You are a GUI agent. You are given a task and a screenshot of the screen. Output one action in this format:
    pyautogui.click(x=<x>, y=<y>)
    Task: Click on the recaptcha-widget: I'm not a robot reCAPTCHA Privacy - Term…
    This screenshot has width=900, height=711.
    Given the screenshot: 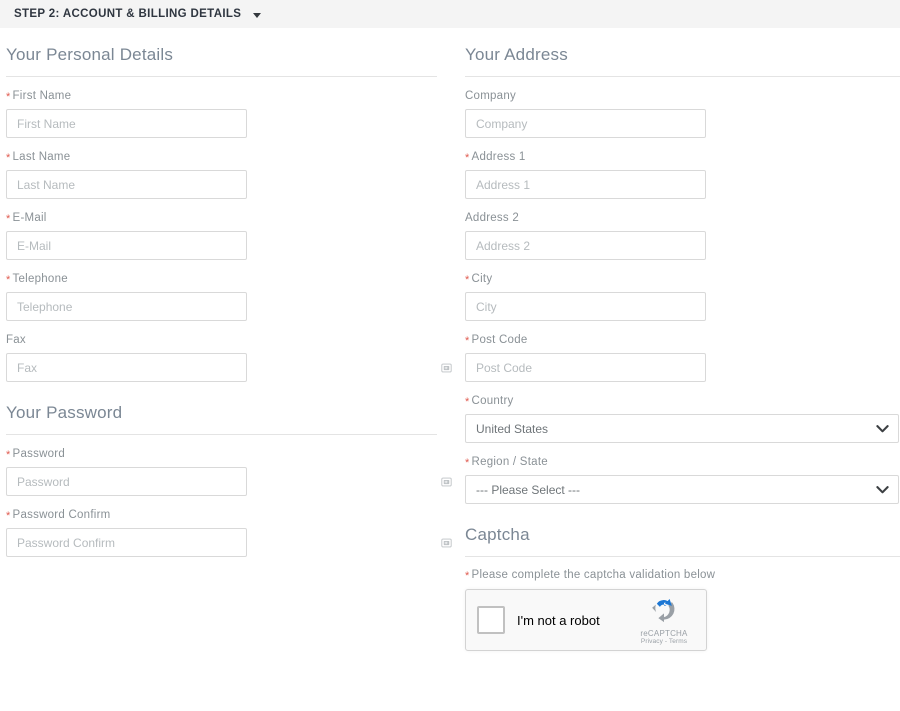 What is the action you would take?
    pyautogui.click(x=586, y=620)
    